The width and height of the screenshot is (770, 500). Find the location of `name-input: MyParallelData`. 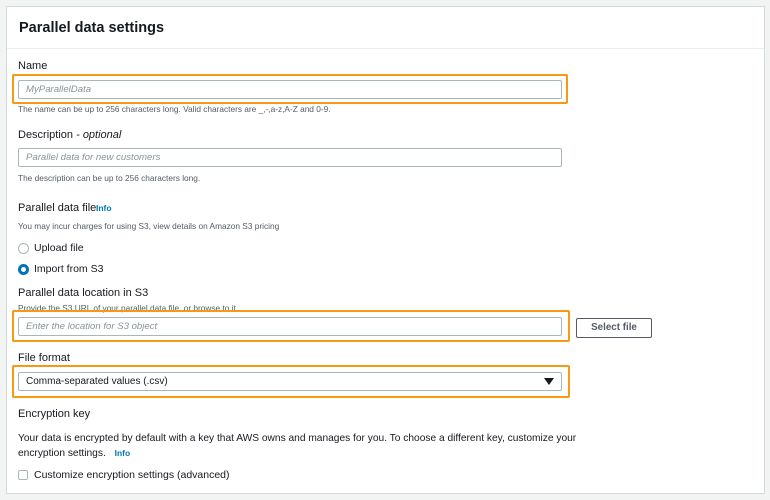

name-input: MyParallelData is located at coordinates (290, 89).